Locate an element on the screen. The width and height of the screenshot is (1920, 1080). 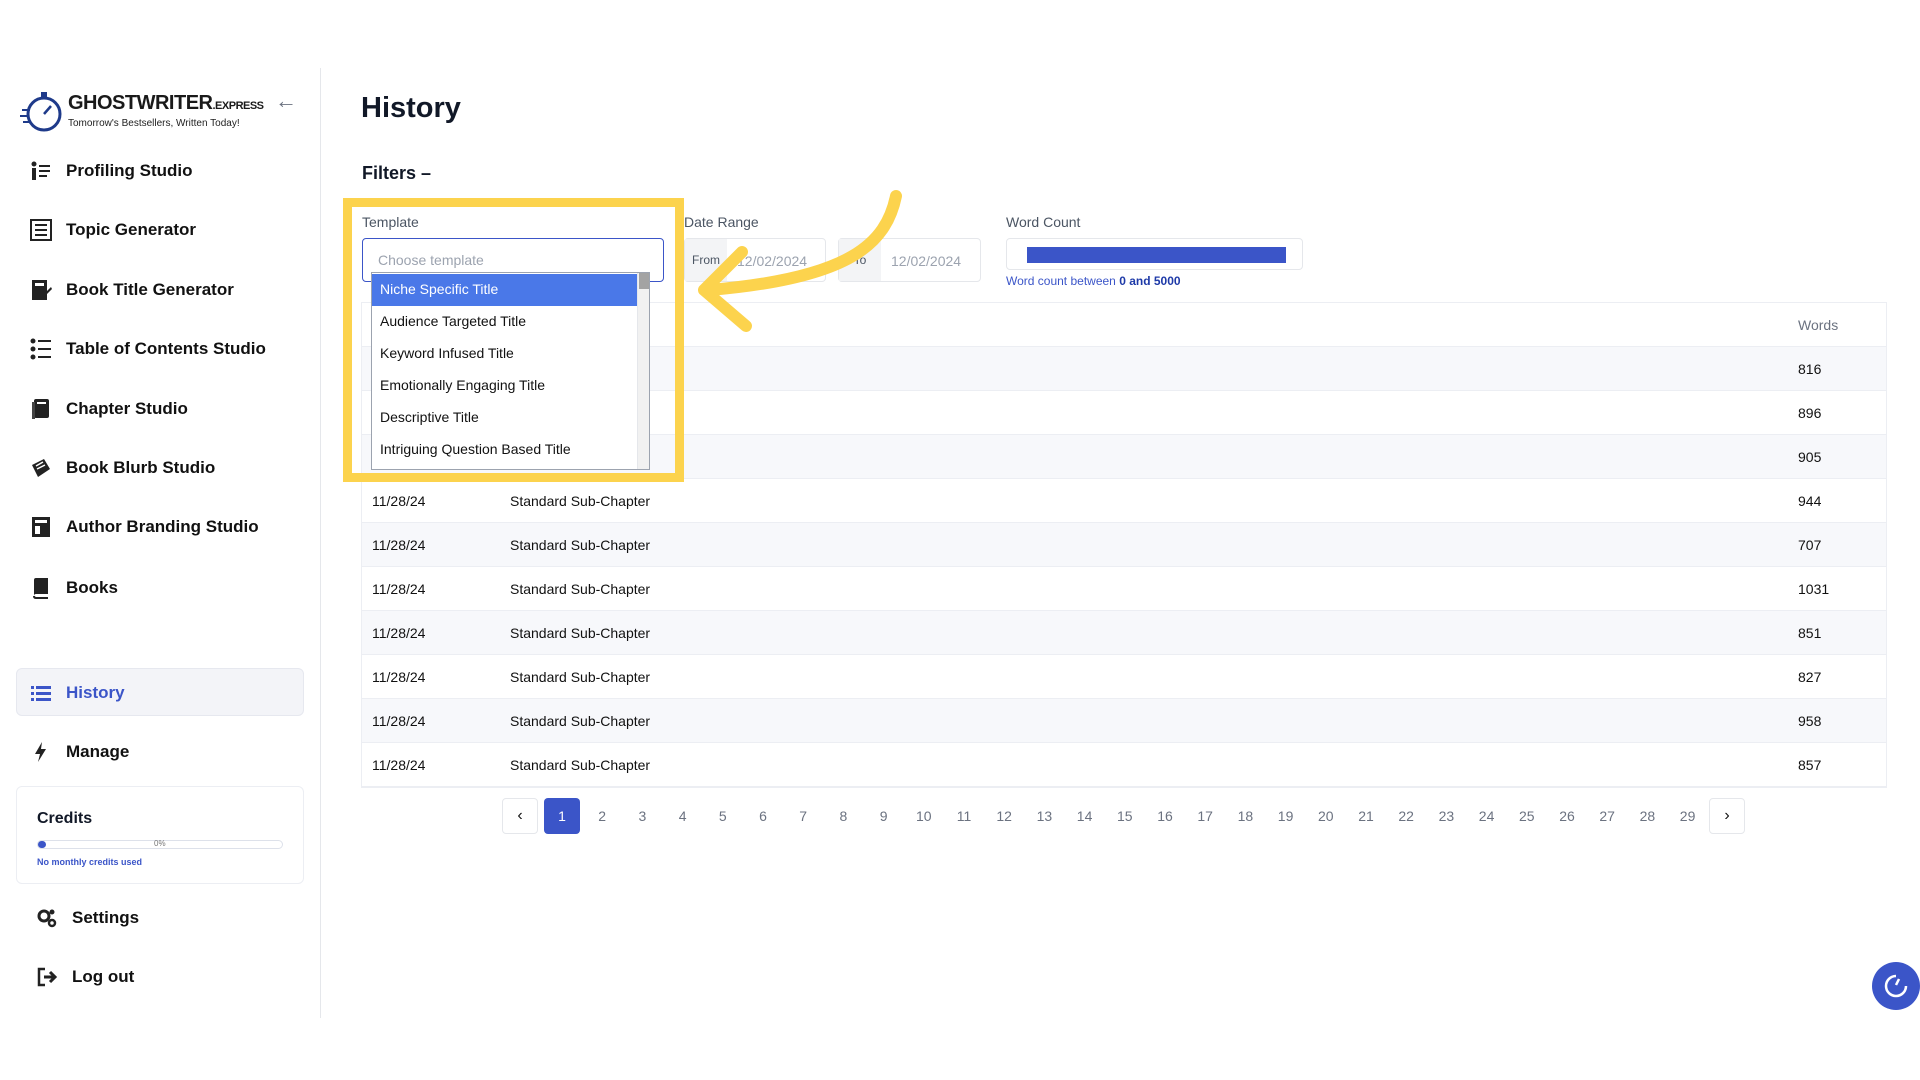
brand-suffix: .EXPRESS is located at coordinates (238, 106).